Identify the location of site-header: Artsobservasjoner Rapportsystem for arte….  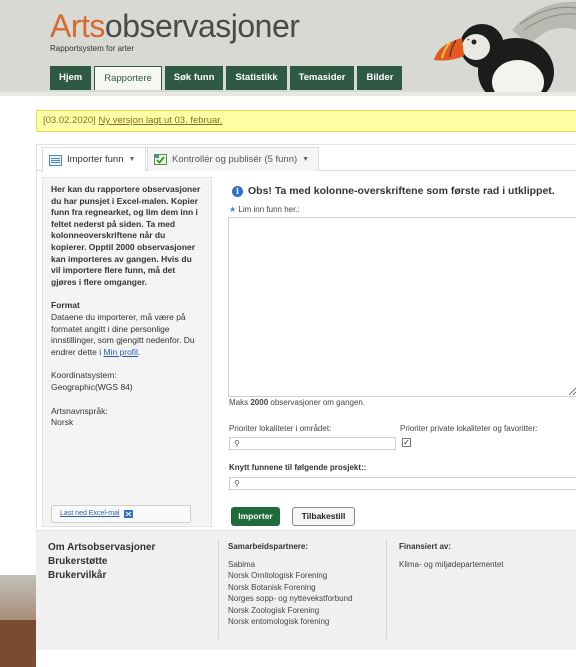
(288, 48).